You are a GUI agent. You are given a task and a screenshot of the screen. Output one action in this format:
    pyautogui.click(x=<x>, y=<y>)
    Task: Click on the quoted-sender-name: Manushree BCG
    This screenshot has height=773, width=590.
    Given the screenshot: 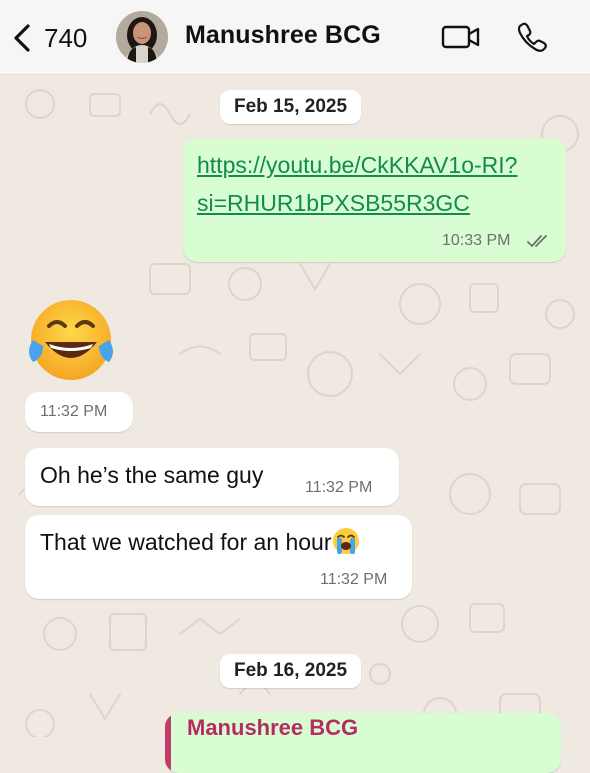 What is the action you would take?
    pyautogui.click(x=273, y=727)
    